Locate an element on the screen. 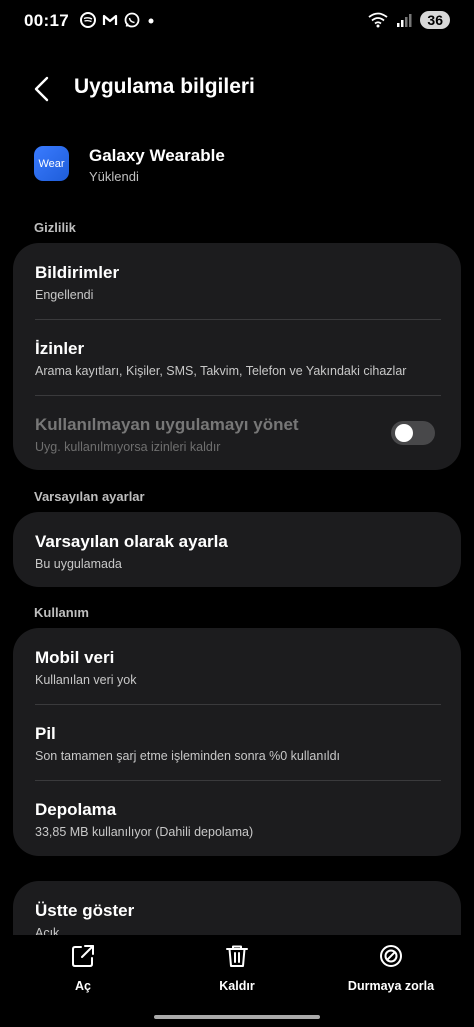  mobile-data-title: Mobil veri is located at coordinates (75, 657).